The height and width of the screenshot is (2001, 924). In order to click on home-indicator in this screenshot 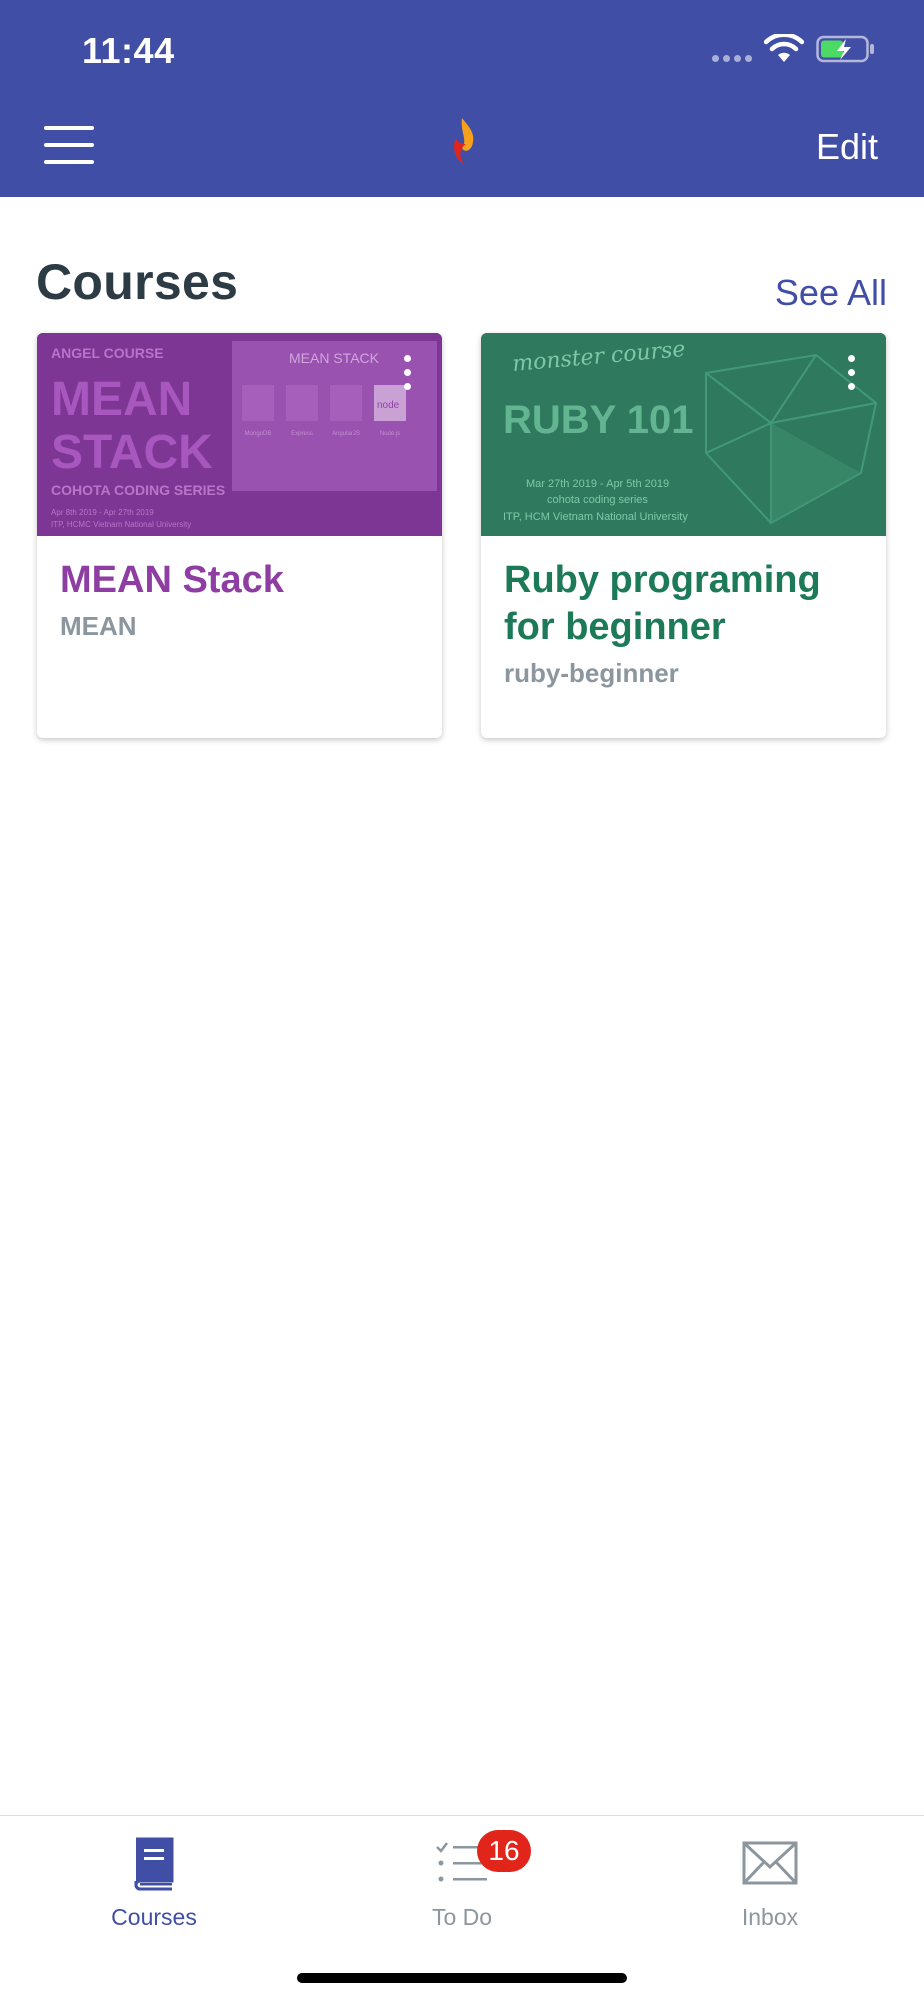, I will do `click(462, 1978)`.